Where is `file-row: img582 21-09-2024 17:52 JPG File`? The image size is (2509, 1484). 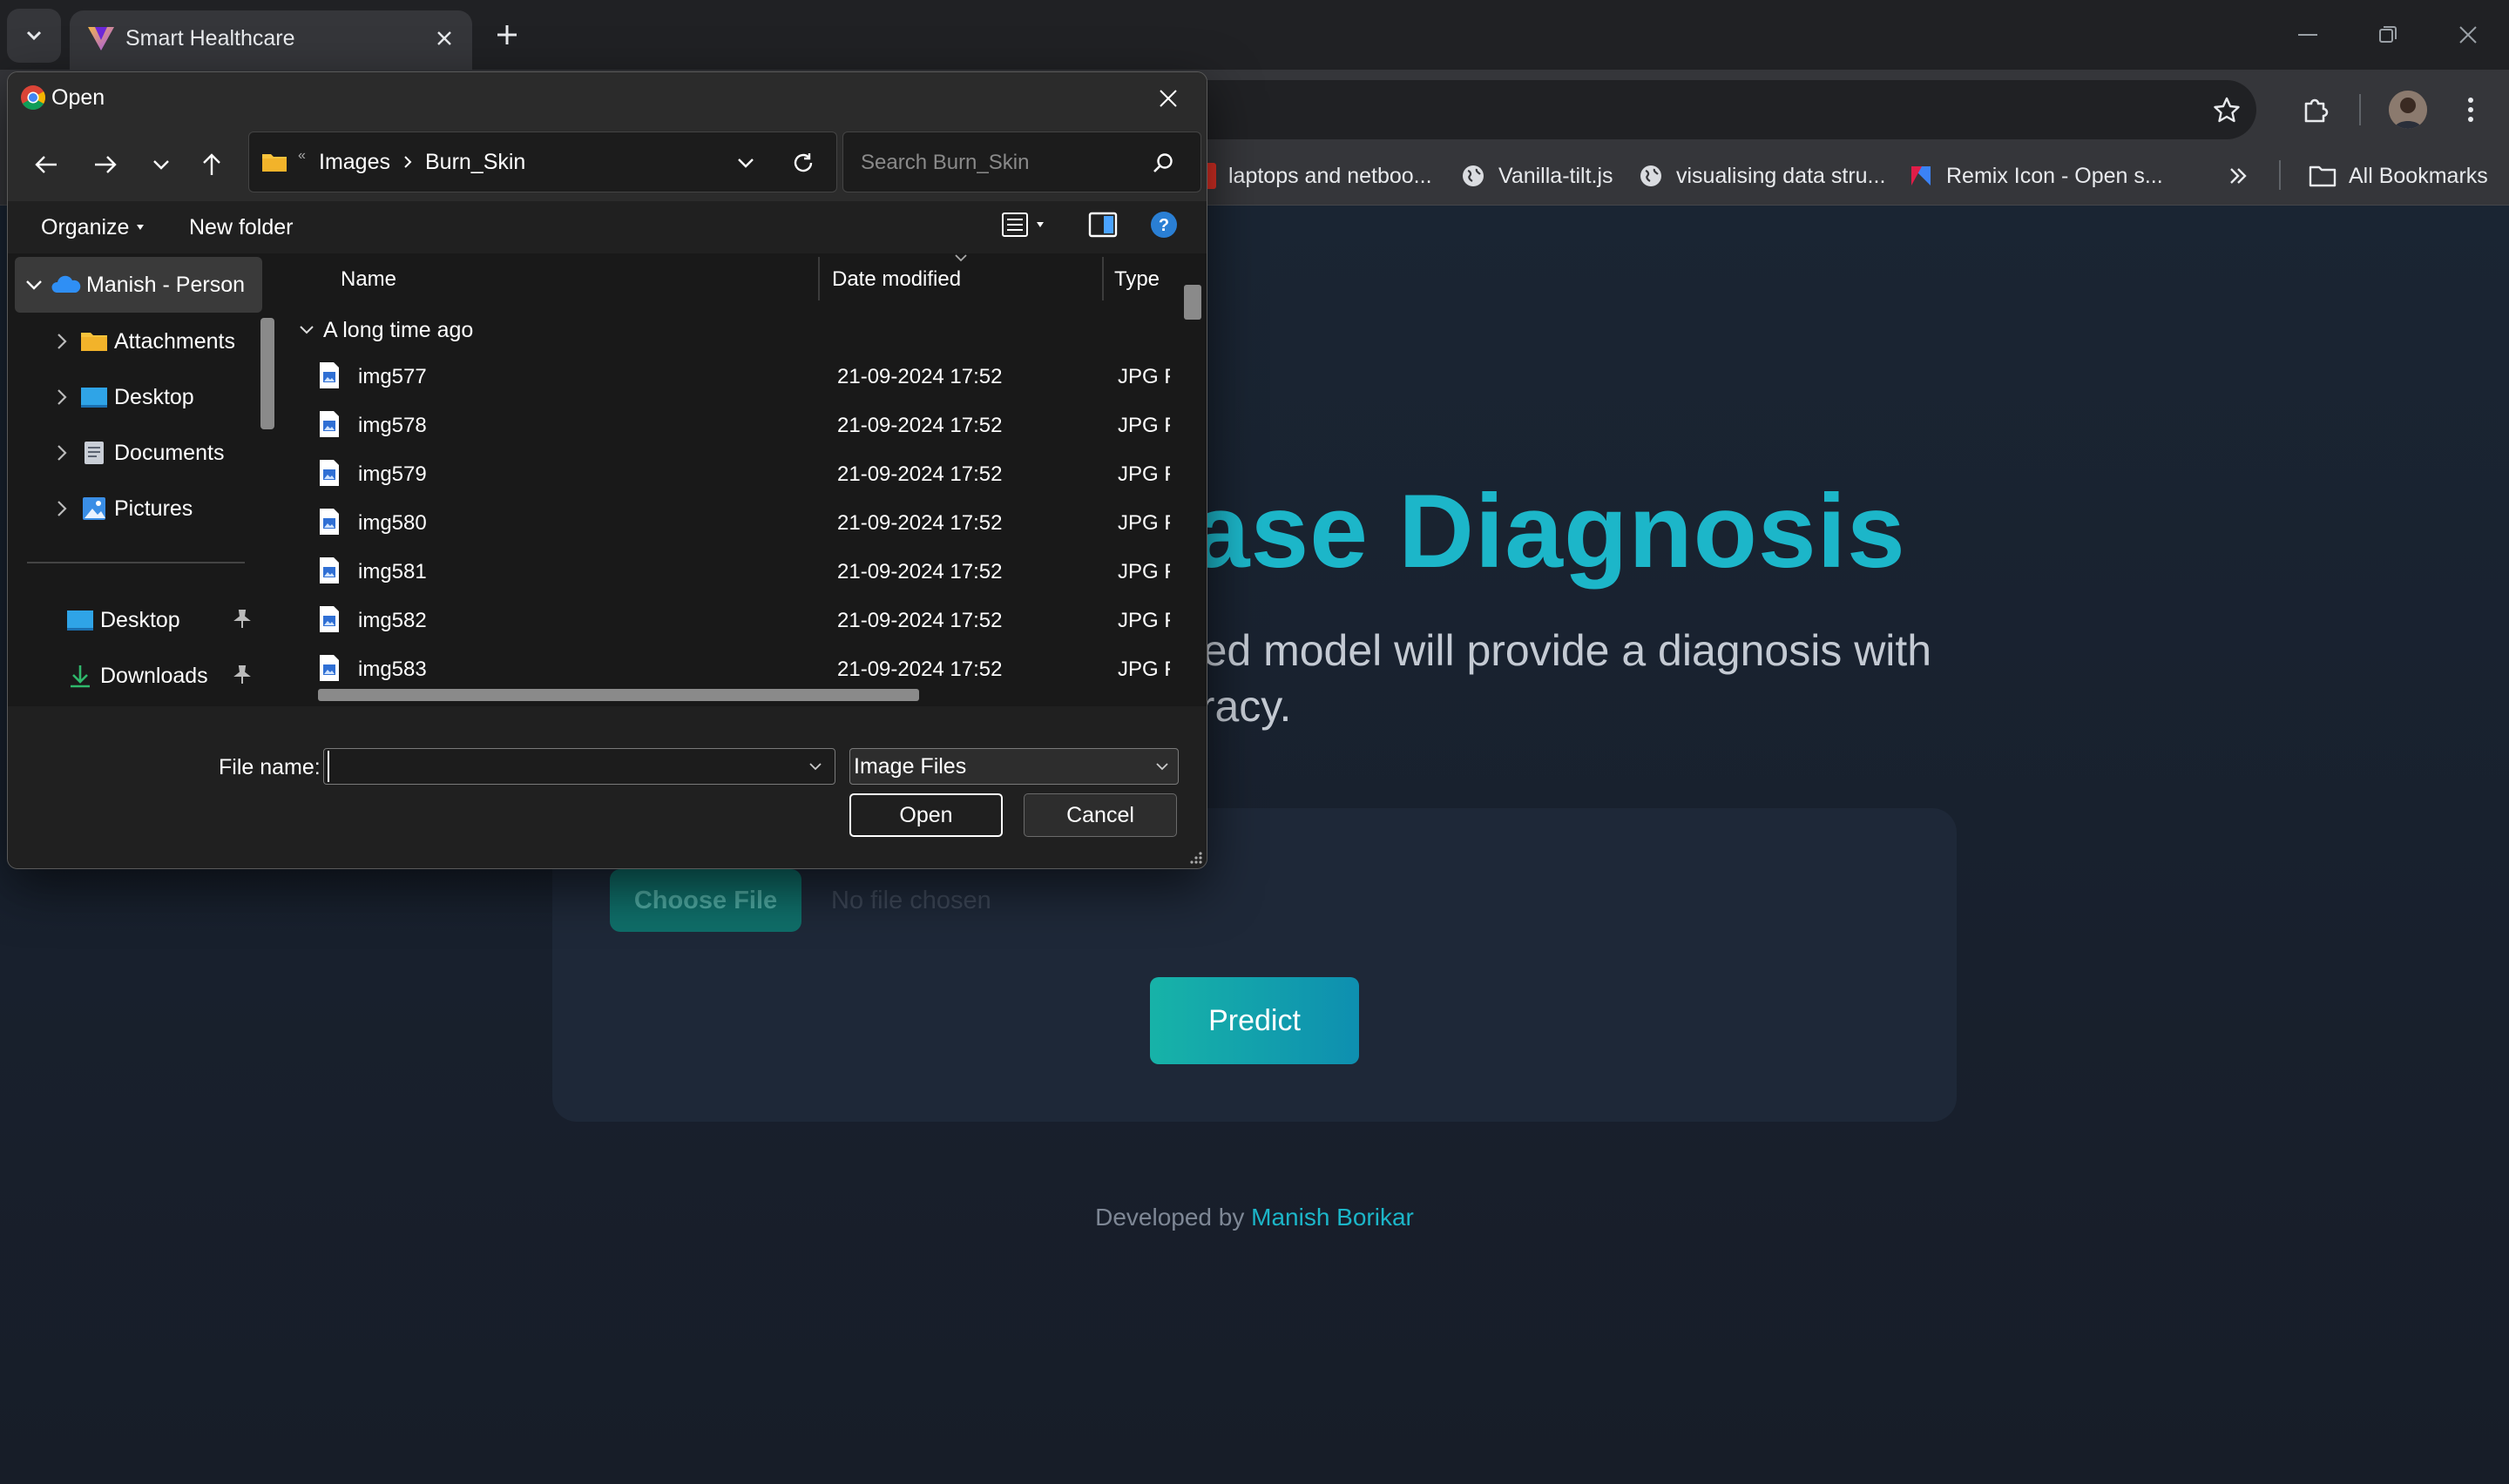 file-row: img582 21-09-2024 17:52 JPG File is located at coordinates (739, 621).